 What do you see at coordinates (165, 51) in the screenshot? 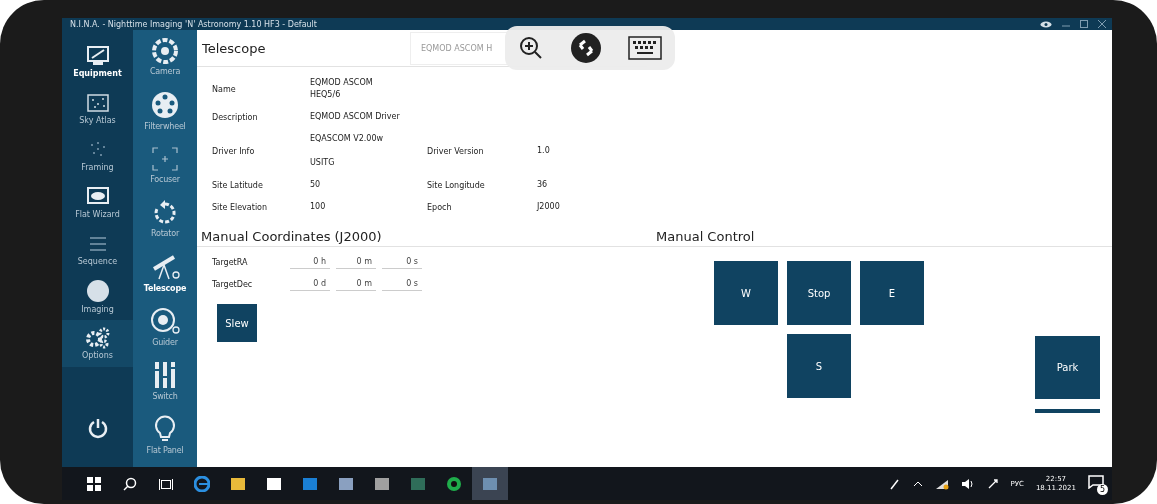
I see `aperture-icon` at bounding box center [165, 51].